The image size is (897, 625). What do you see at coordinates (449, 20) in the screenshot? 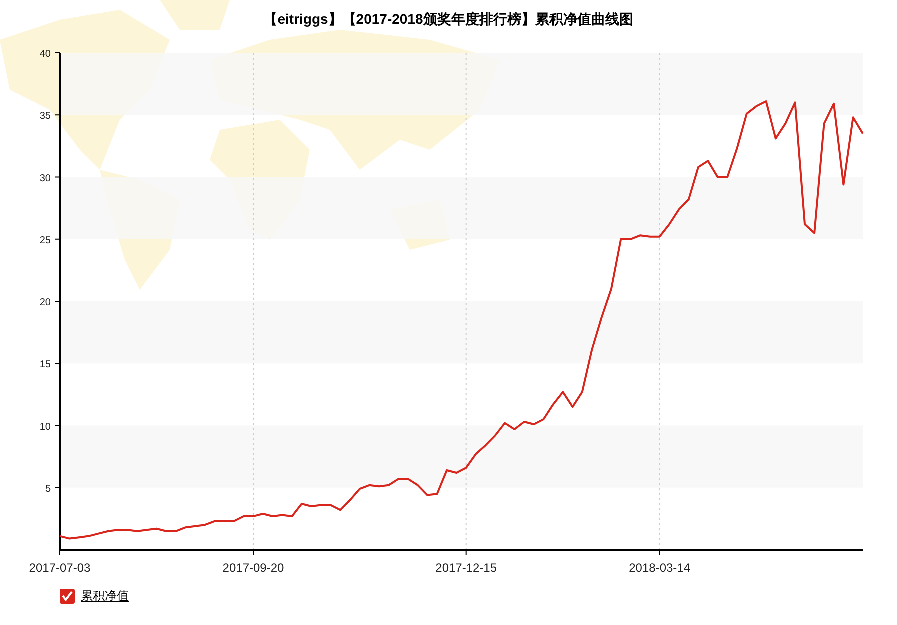
I see `chart-title: 【eitriggs】【2017-2018颁奖年度排行榜】累积净值曲线图` at bounding box center [449, 20].